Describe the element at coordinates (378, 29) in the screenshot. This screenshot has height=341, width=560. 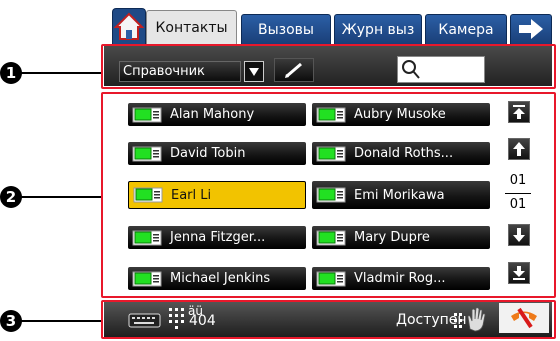
I see `tab-call-log: Журн выз` at that location.